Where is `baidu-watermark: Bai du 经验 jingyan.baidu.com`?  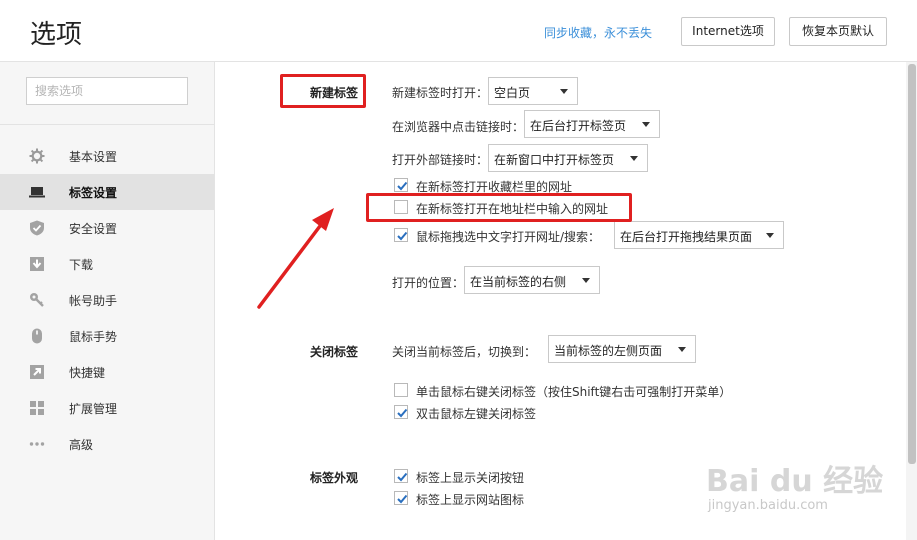
baidu-watermark: Bai du 经验 jingyan.baidu.com is located at coordinates (802, 491).